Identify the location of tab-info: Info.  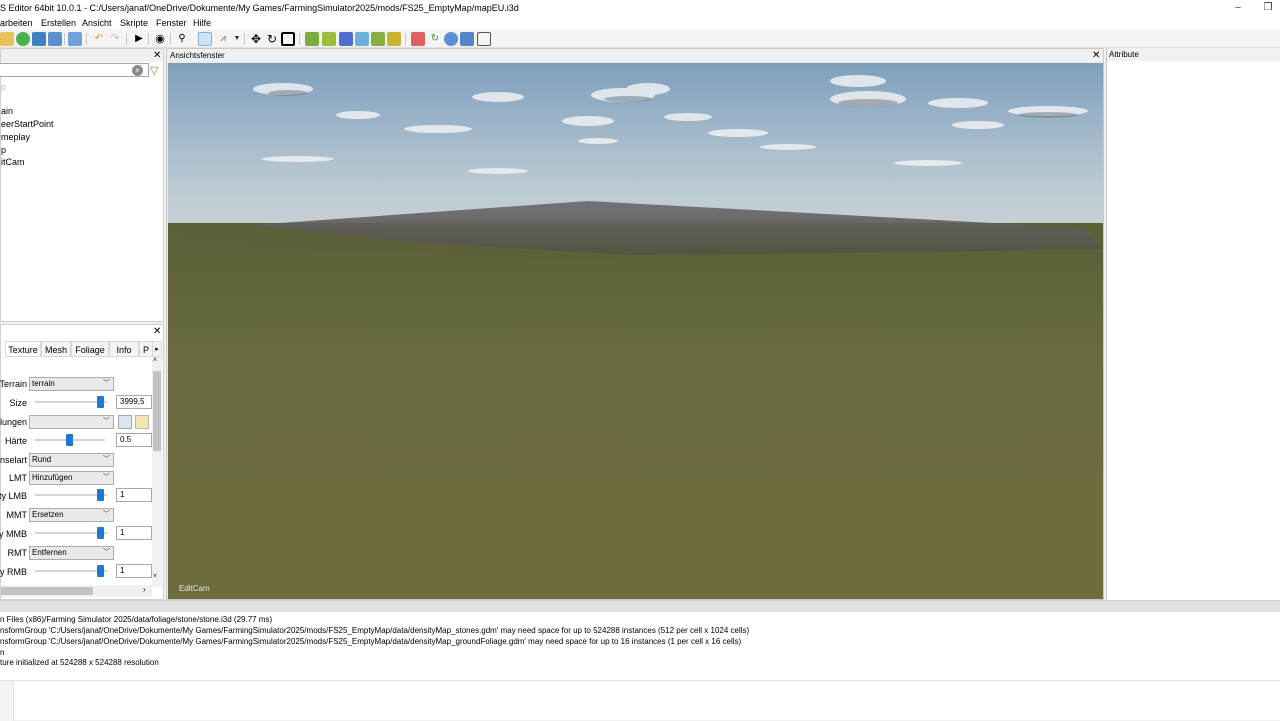
(124, 349).